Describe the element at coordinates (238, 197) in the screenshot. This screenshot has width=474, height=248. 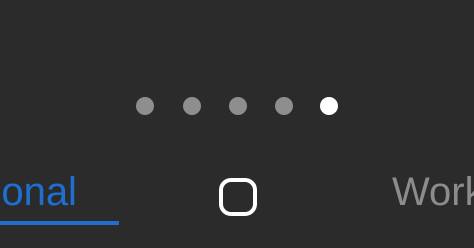
I see `rounded-square-icon` at that location.